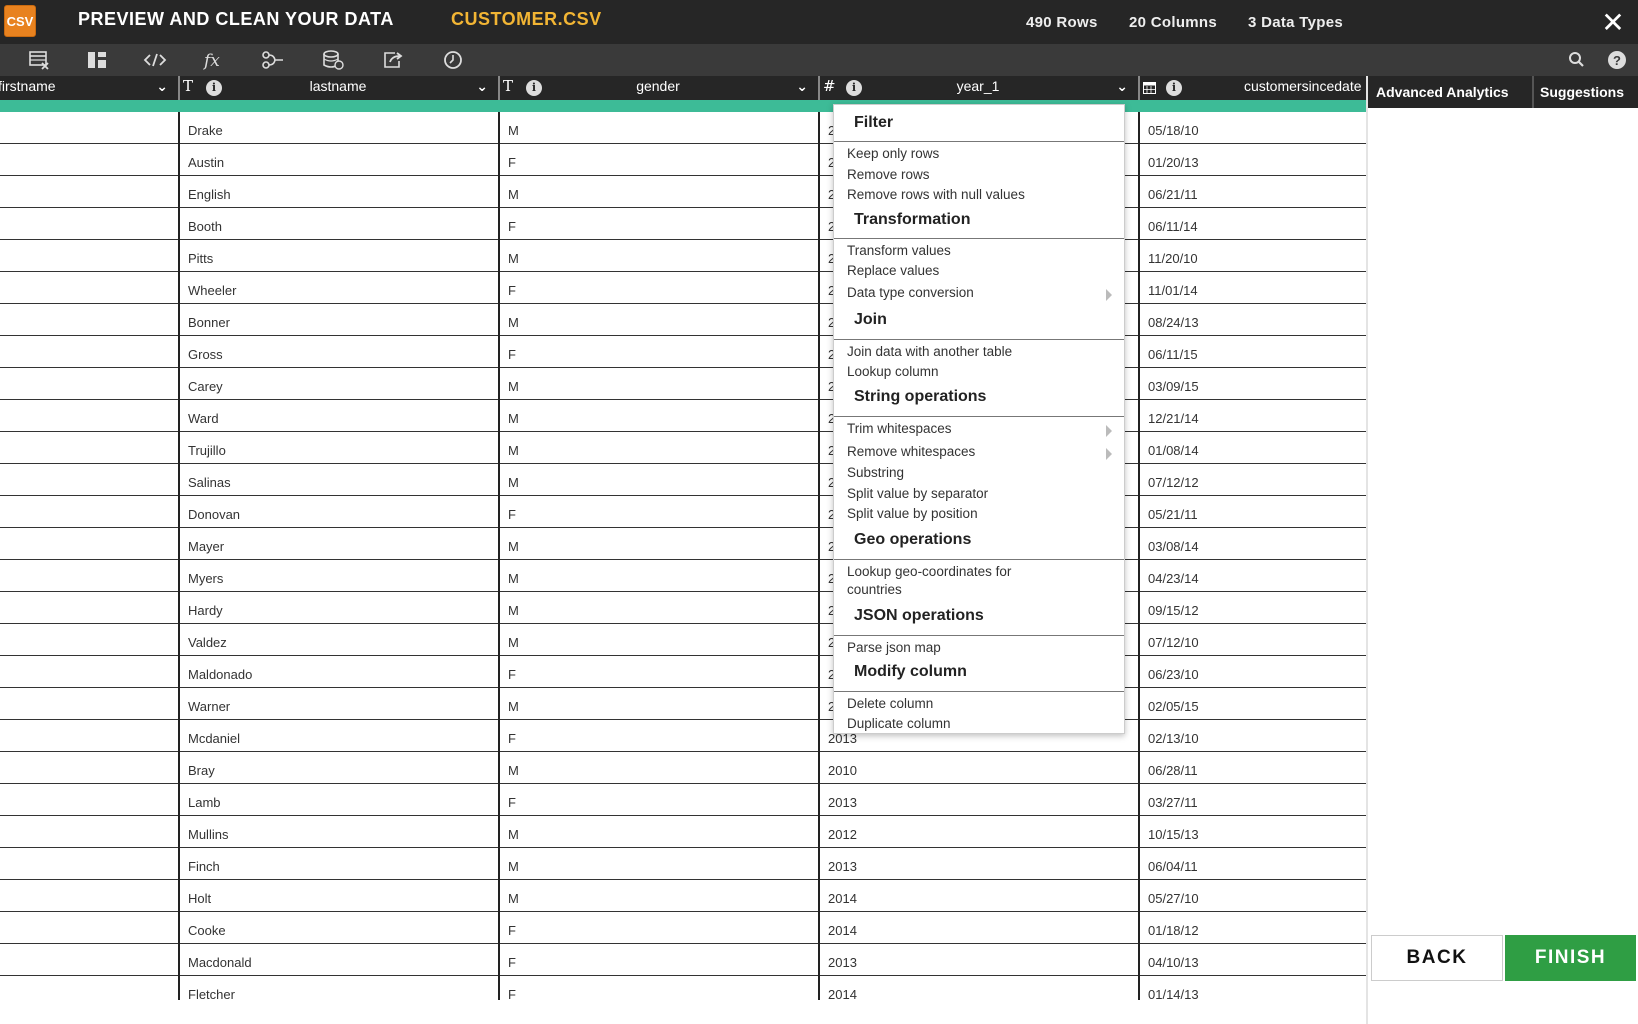 Image resolution: width=1638 pixels, height=1024 pixels. Describe the element at coordinates (917, 494) in the screenshot. I see `menu-item-split-by-separator: Split value by separator` at that location.